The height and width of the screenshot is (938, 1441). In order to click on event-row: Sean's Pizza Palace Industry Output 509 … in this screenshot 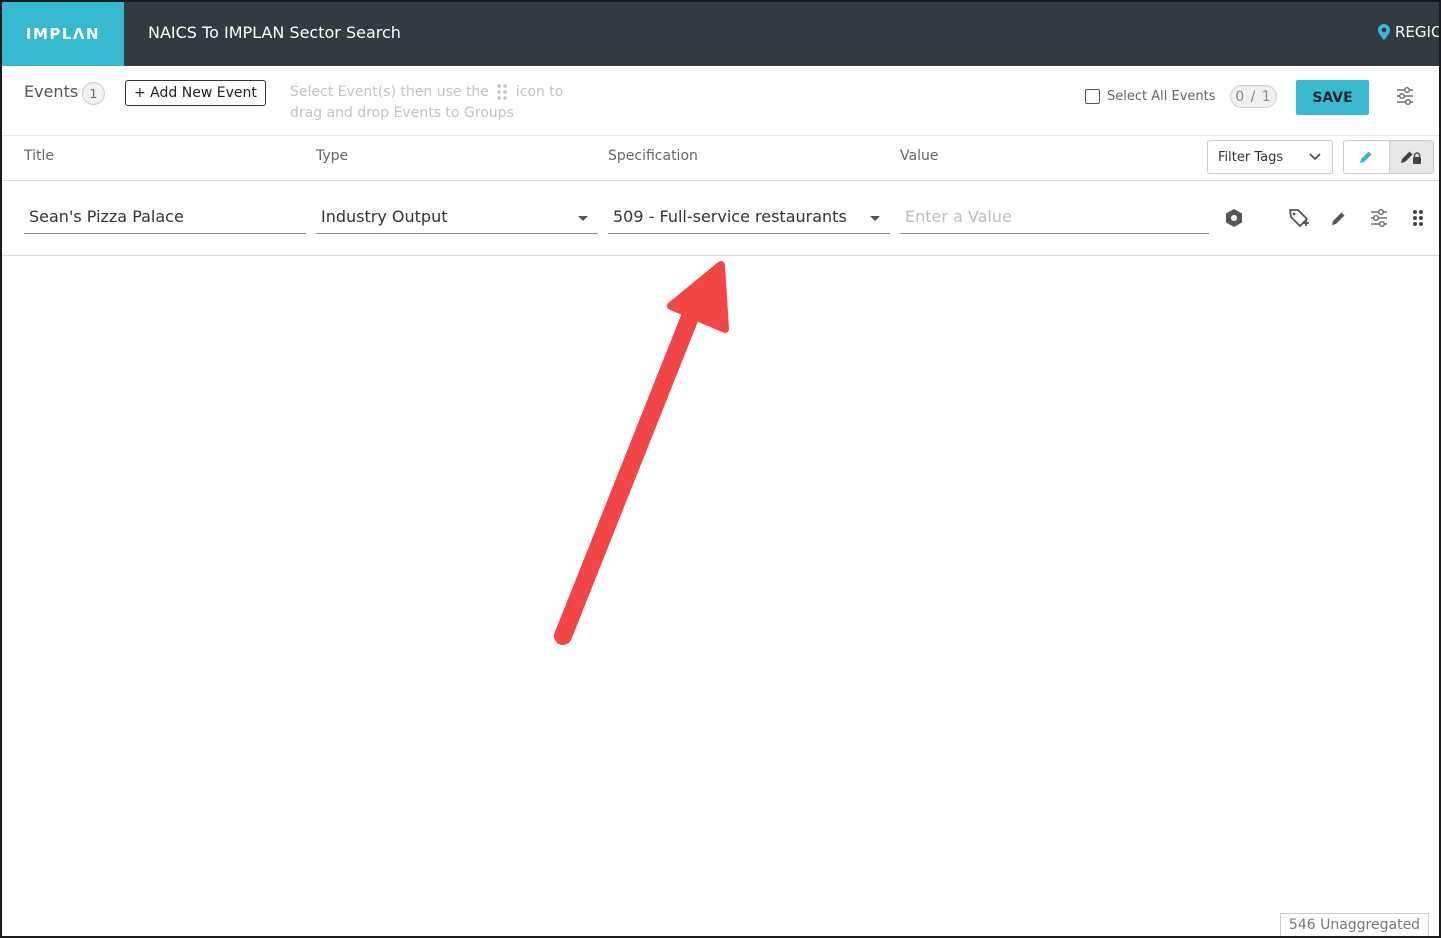, I will do `click(720, 218)`.